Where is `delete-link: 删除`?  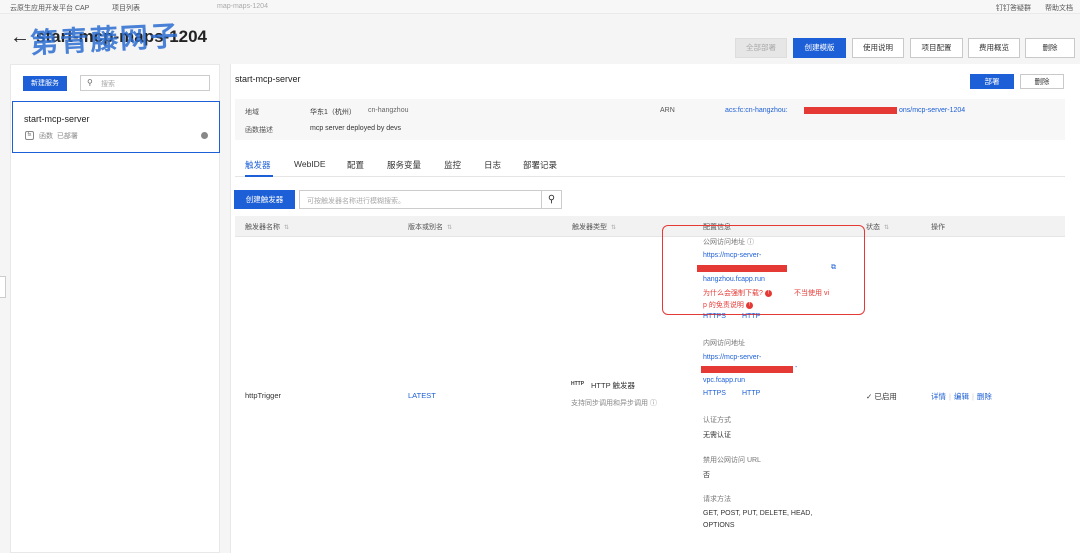 delete-link: 删除 is located at coordinates (984, 396).